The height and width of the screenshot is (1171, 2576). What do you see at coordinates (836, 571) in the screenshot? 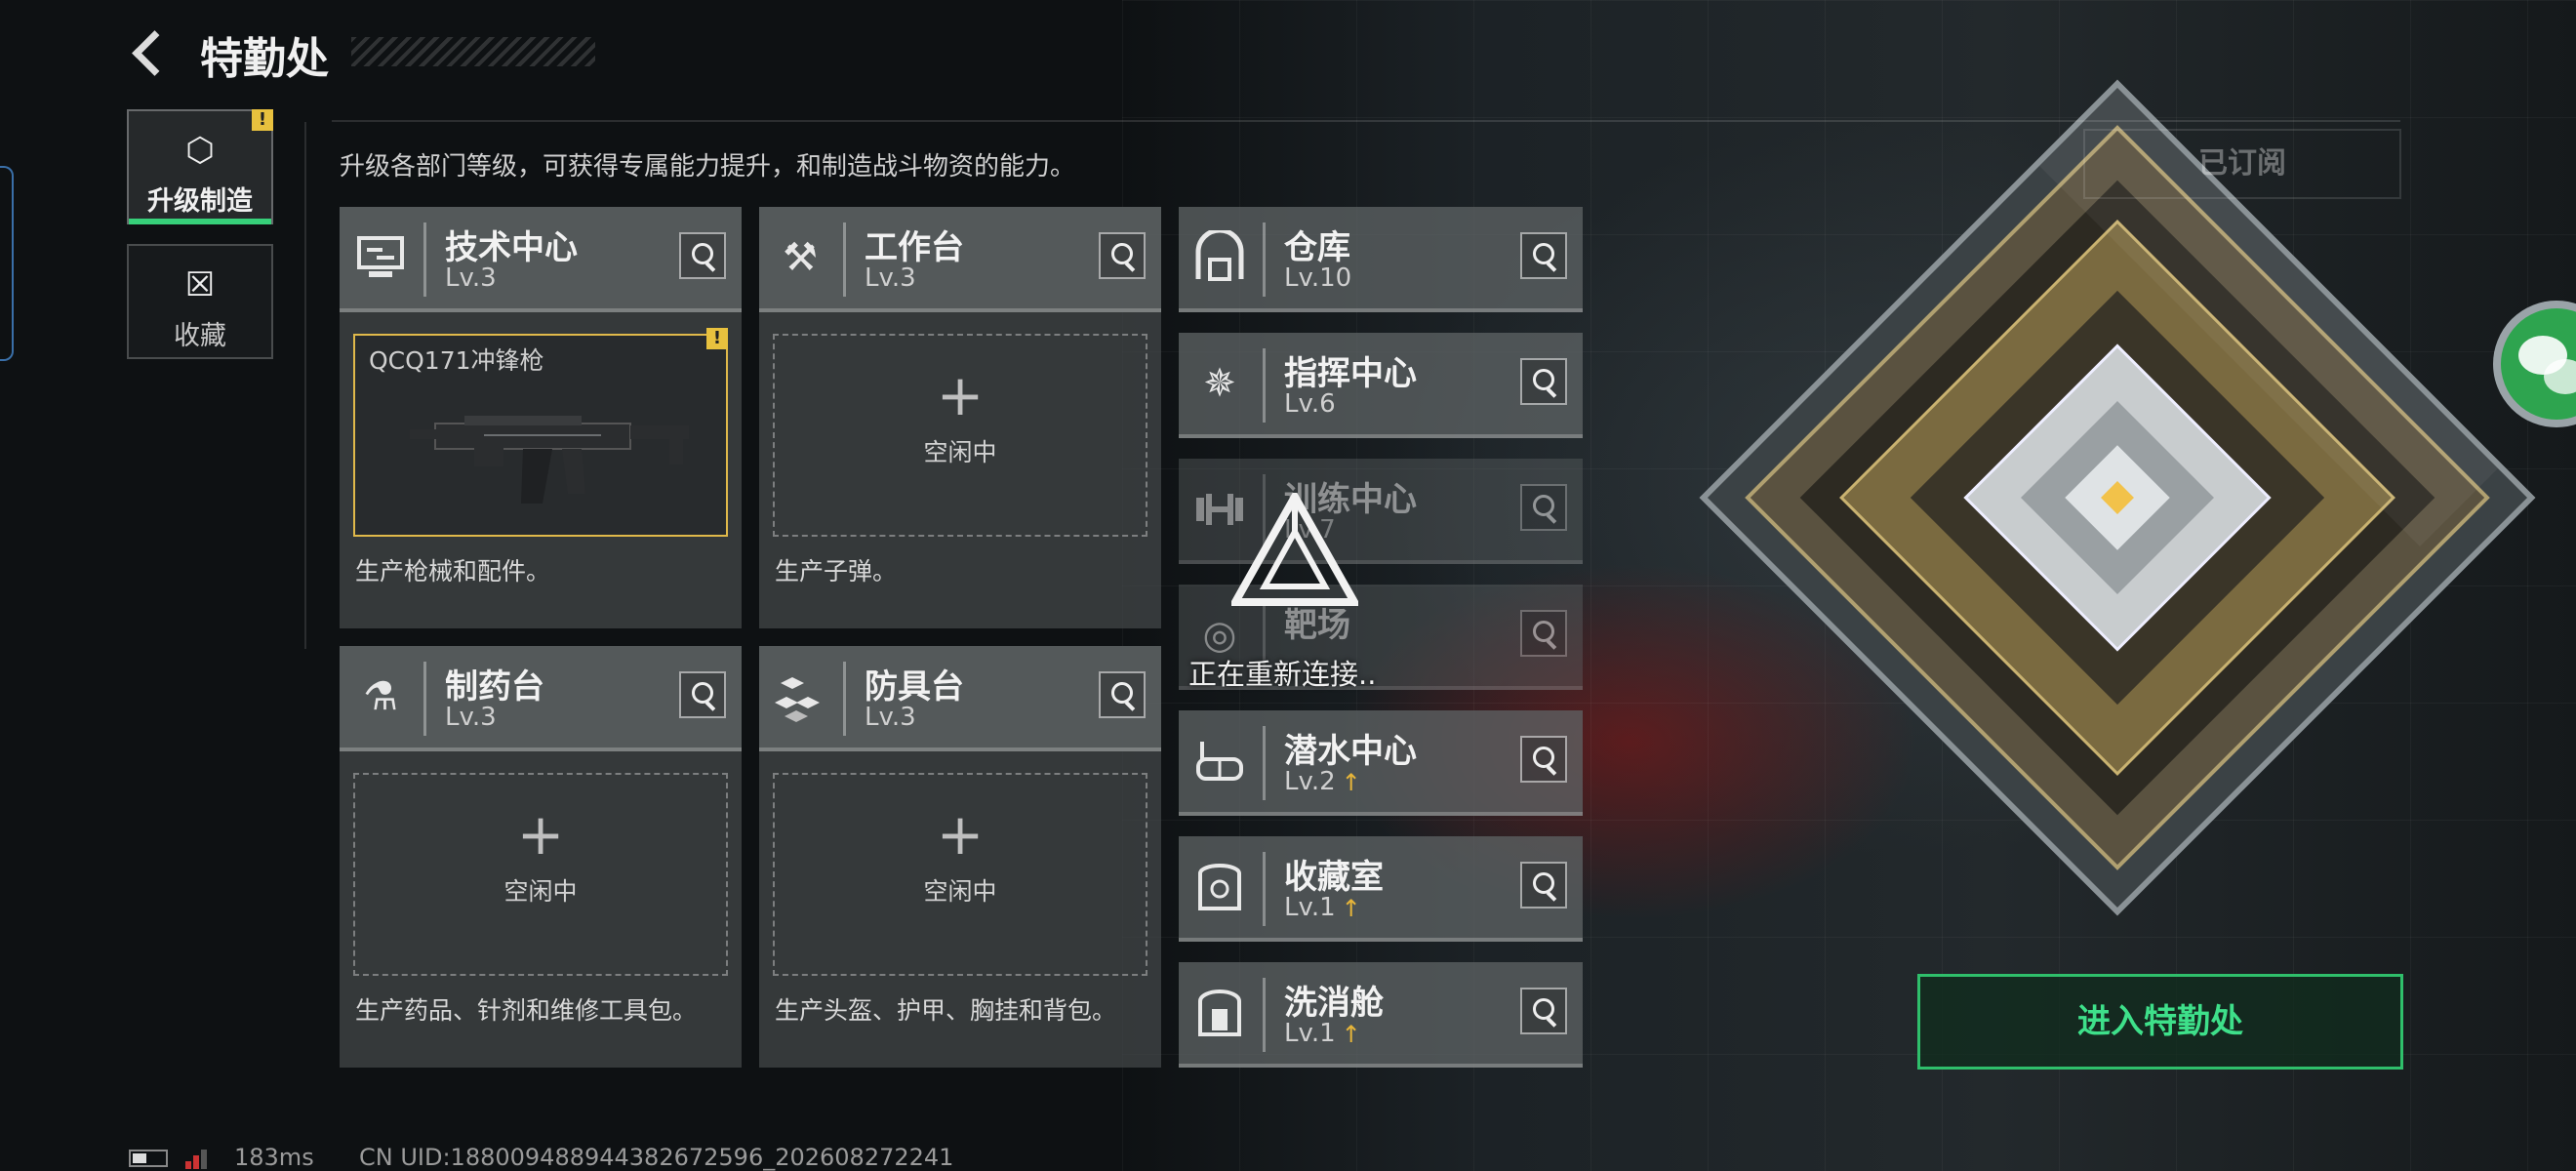
I see `station-description: 生产子弹。` at bounding box center [836, 571].